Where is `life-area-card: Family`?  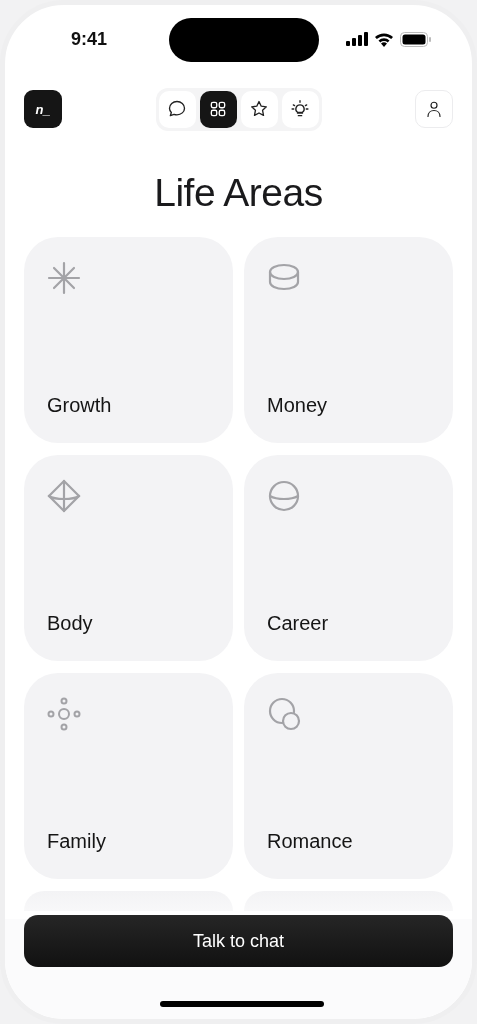
life-area-card: Family is located at coordinates (128, 776).